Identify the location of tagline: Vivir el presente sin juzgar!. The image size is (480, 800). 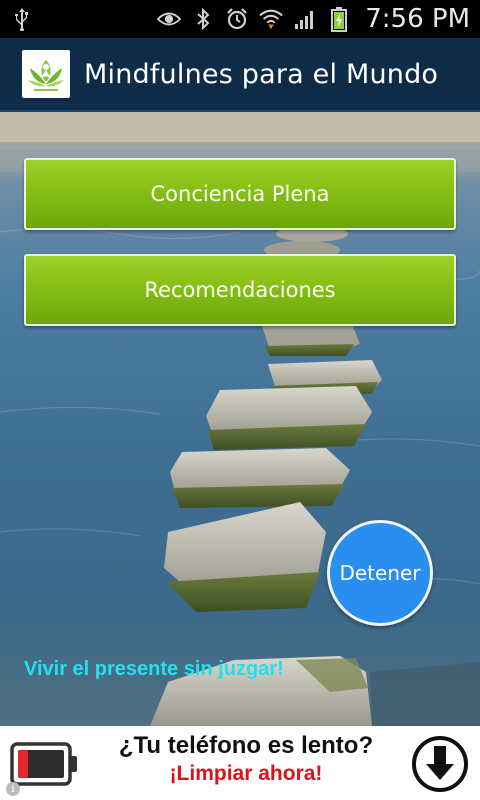
(154, 669).